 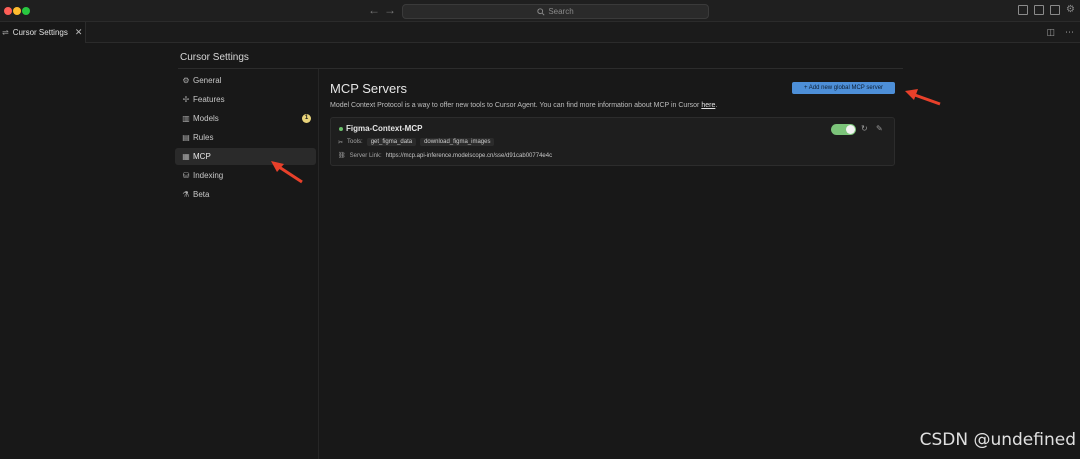 What do you see at coordinates (850, 129) in the screenshot?
I see `toggle-knob` at bounding box center [850, 129].